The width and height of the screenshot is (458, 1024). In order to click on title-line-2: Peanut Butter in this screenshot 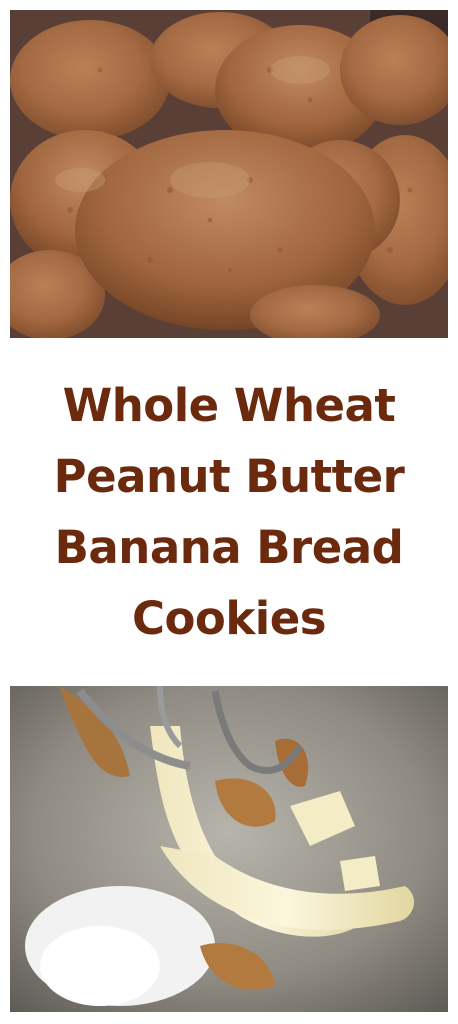, I will do `click(229, 476)`.